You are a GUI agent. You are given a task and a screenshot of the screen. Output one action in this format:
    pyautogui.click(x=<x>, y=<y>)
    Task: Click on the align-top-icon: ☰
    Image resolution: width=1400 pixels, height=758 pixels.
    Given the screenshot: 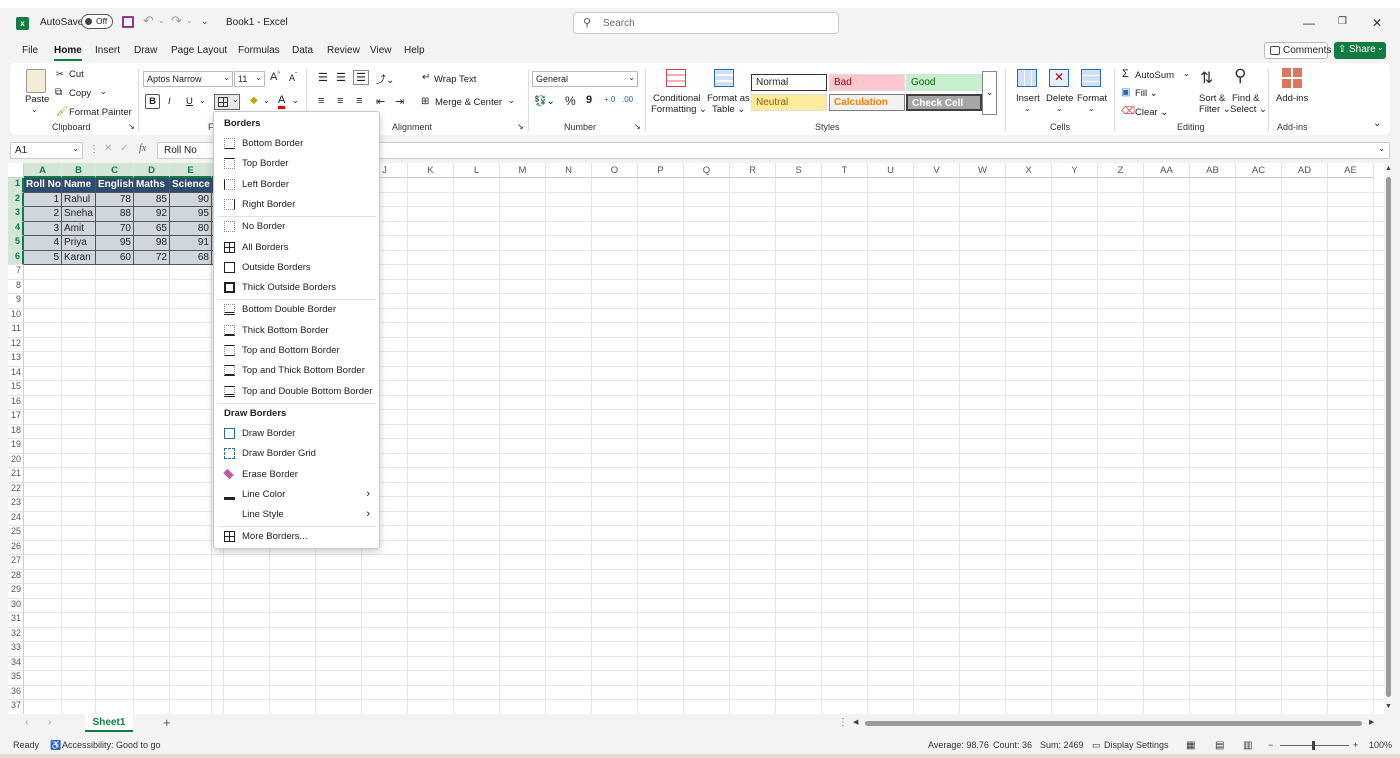 What is the action you would take?
    pyautogui.click(x=323, y=77)
    